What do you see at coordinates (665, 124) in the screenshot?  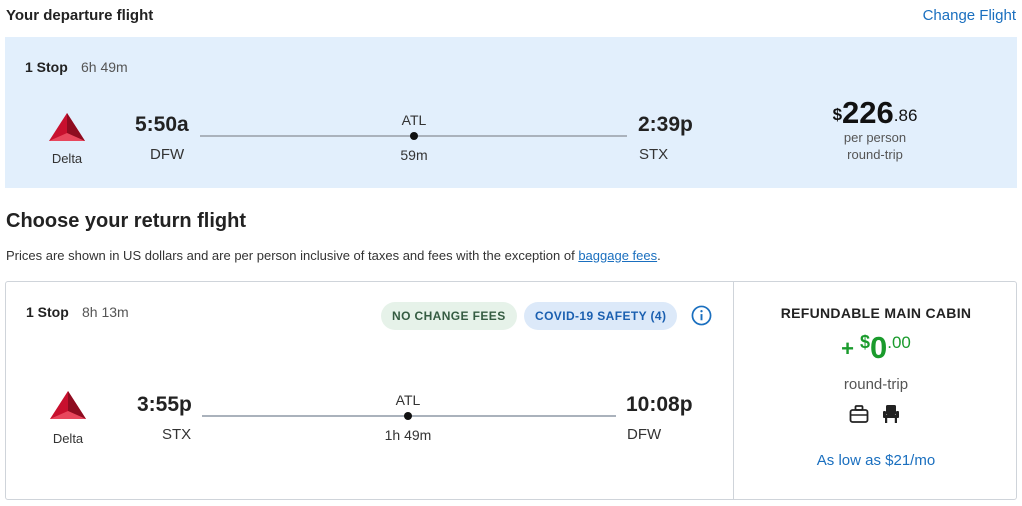 I see `departure-arrive-time: 2:39p` at bounding box center [665, 124].